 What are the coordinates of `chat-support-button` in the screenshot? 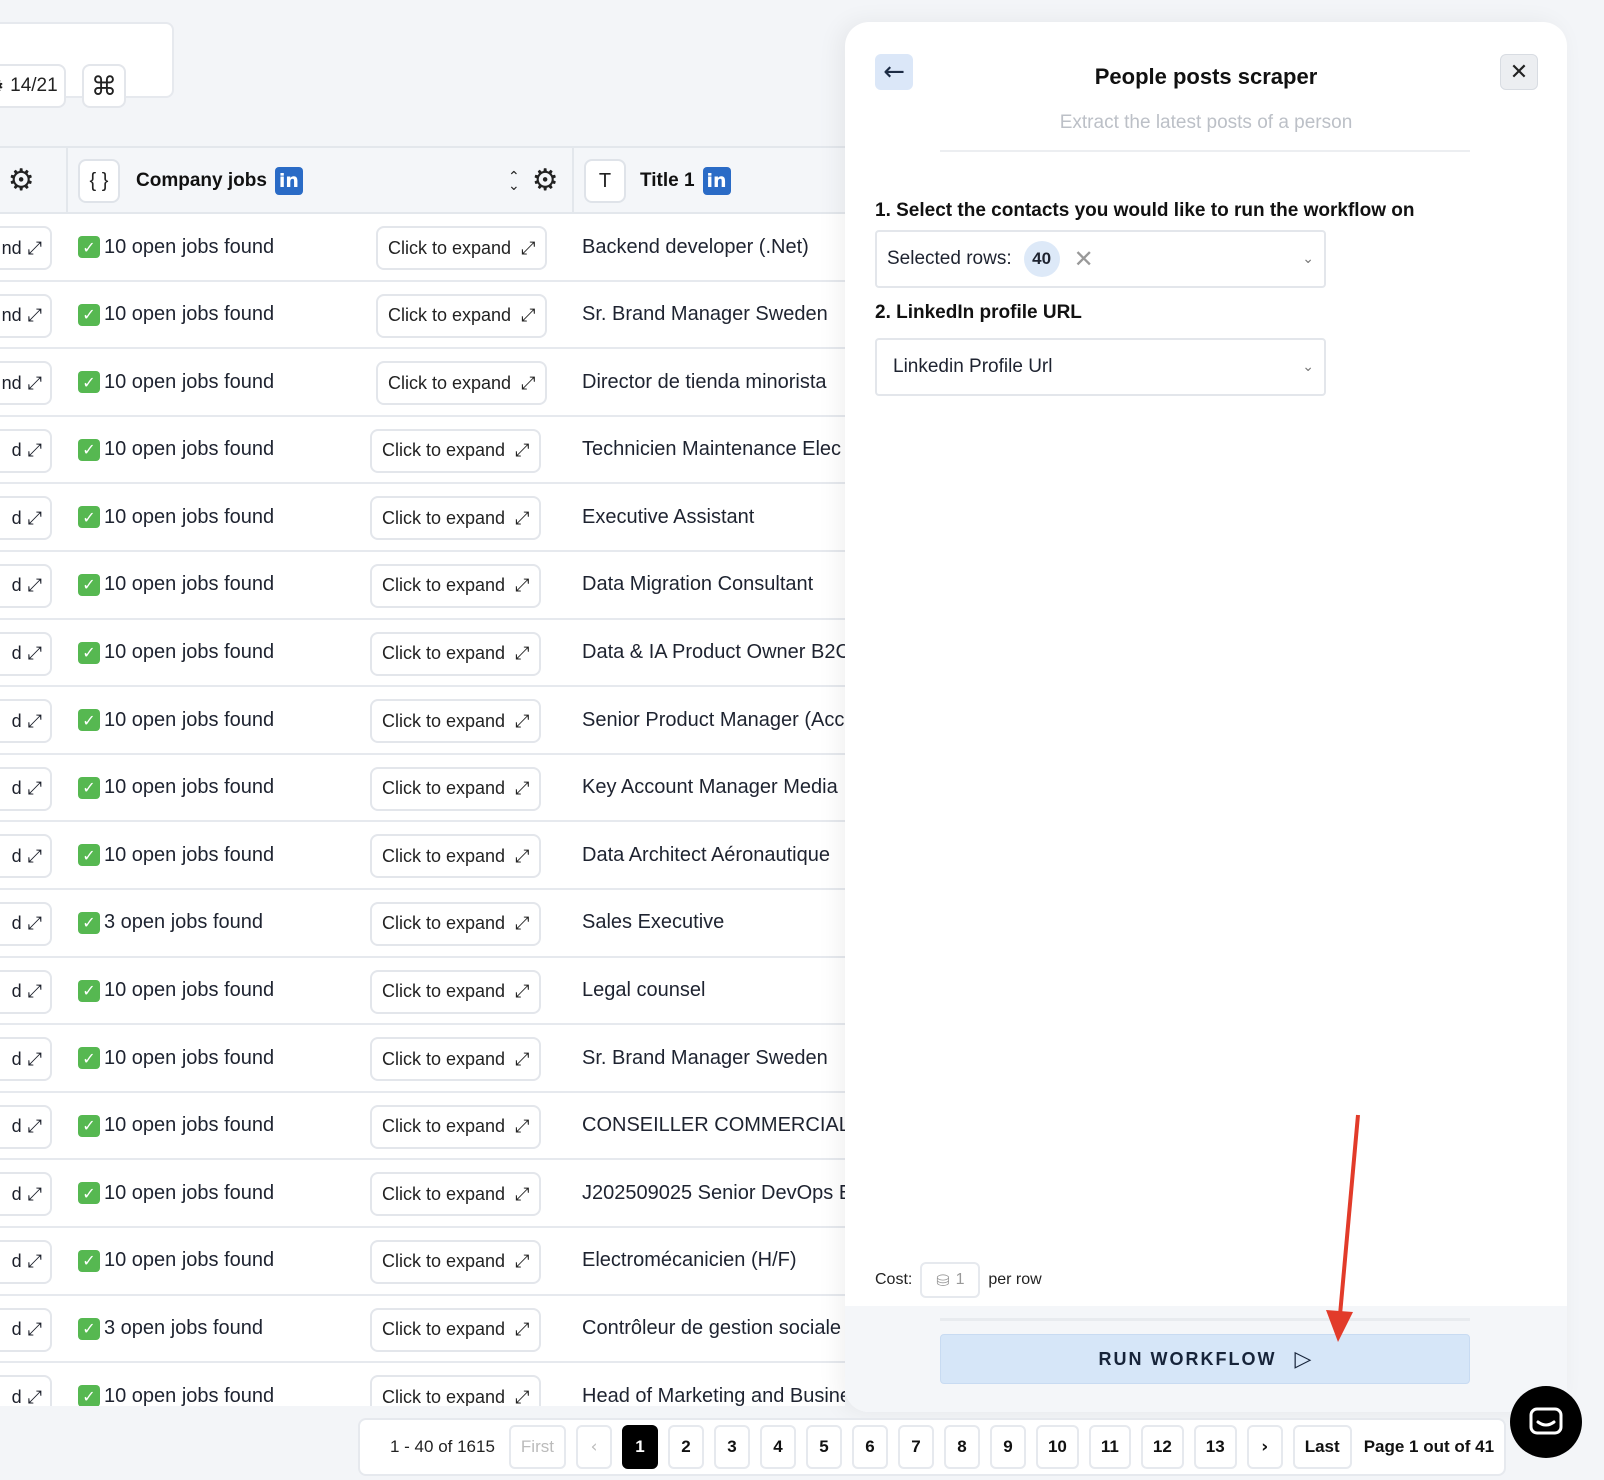 It's located at (1546, 1422).